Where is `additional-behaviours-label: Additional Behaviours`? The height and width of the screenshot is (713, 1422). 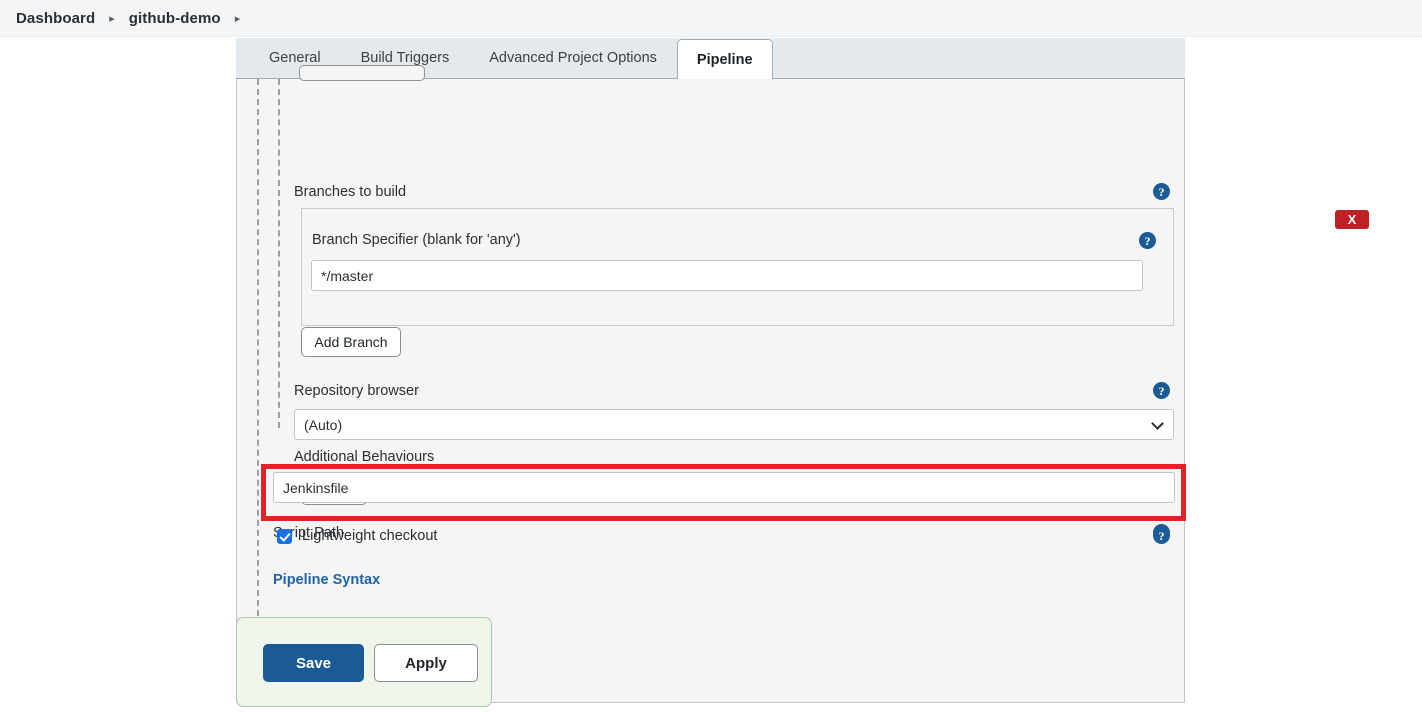
additional-behaviours-label: Additional Behaviours is located at coordinates (364, 457).